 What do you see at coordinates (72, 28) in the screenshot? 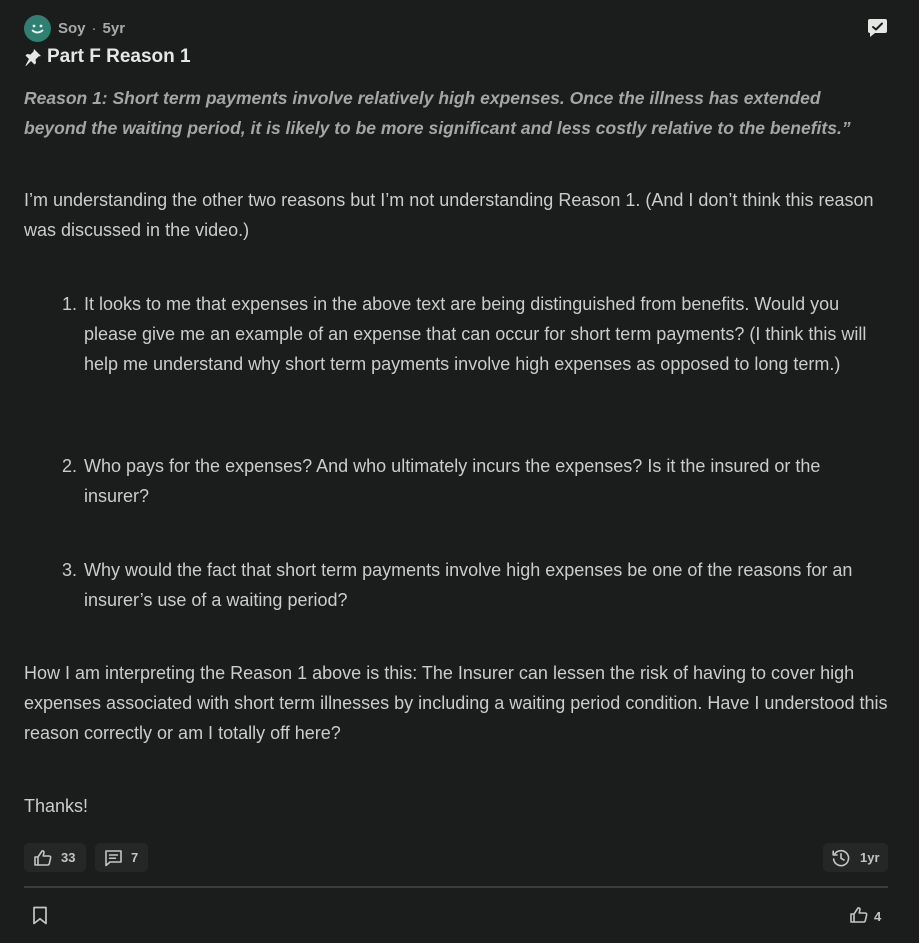
I see `author-name: Soy` at bounding box center [72, 28].